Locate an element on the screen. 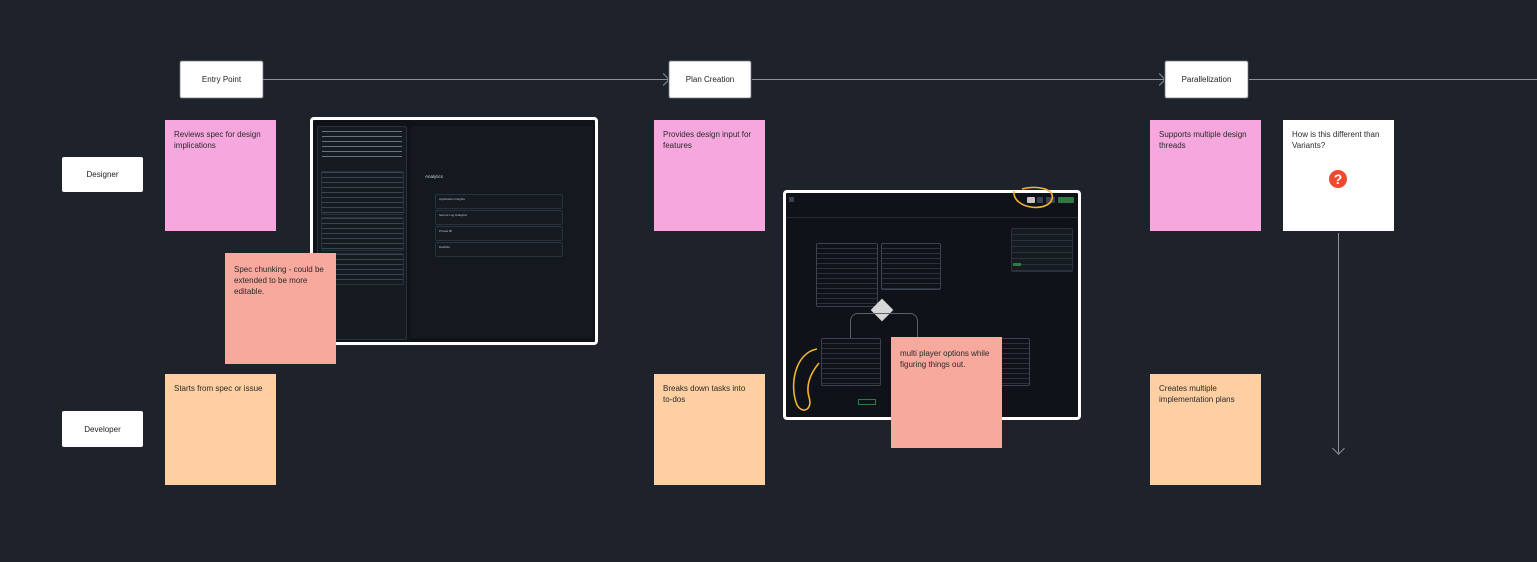  green-status-badge is located at coordinates (867, 402).